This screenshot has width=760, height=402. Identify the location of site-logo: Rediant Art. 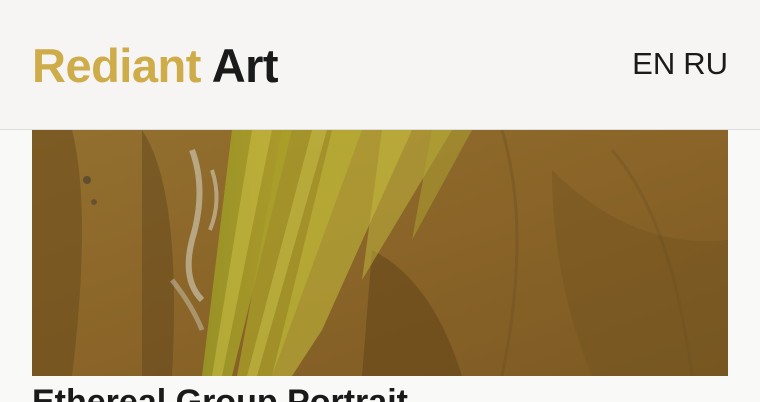
(155, 65).